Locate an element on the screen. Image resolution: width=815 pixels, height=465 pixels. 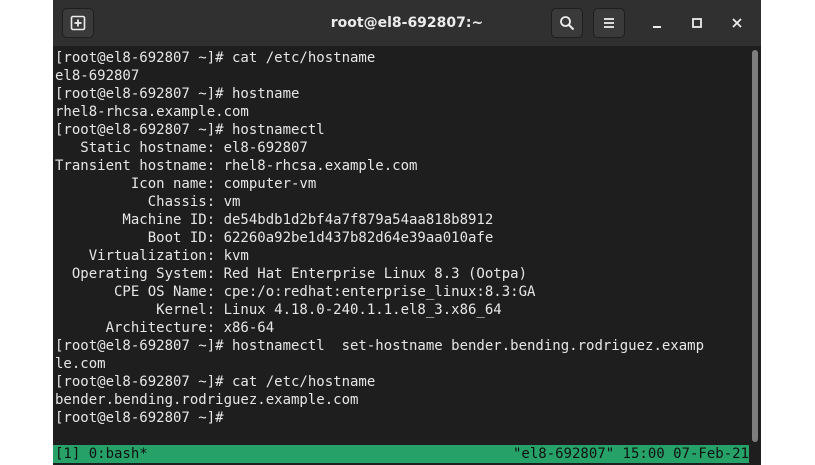
new-tab-icon is located at coordinates (78, 23).